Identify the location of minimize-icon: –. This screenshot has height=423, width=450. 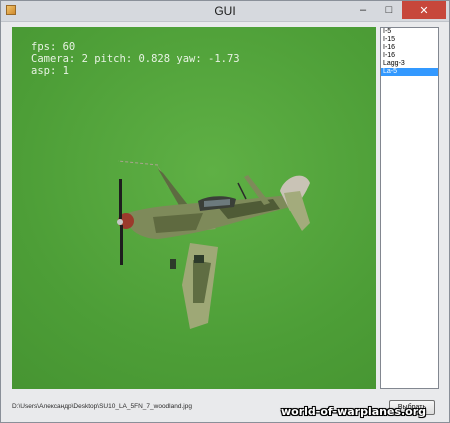
(363, 10).